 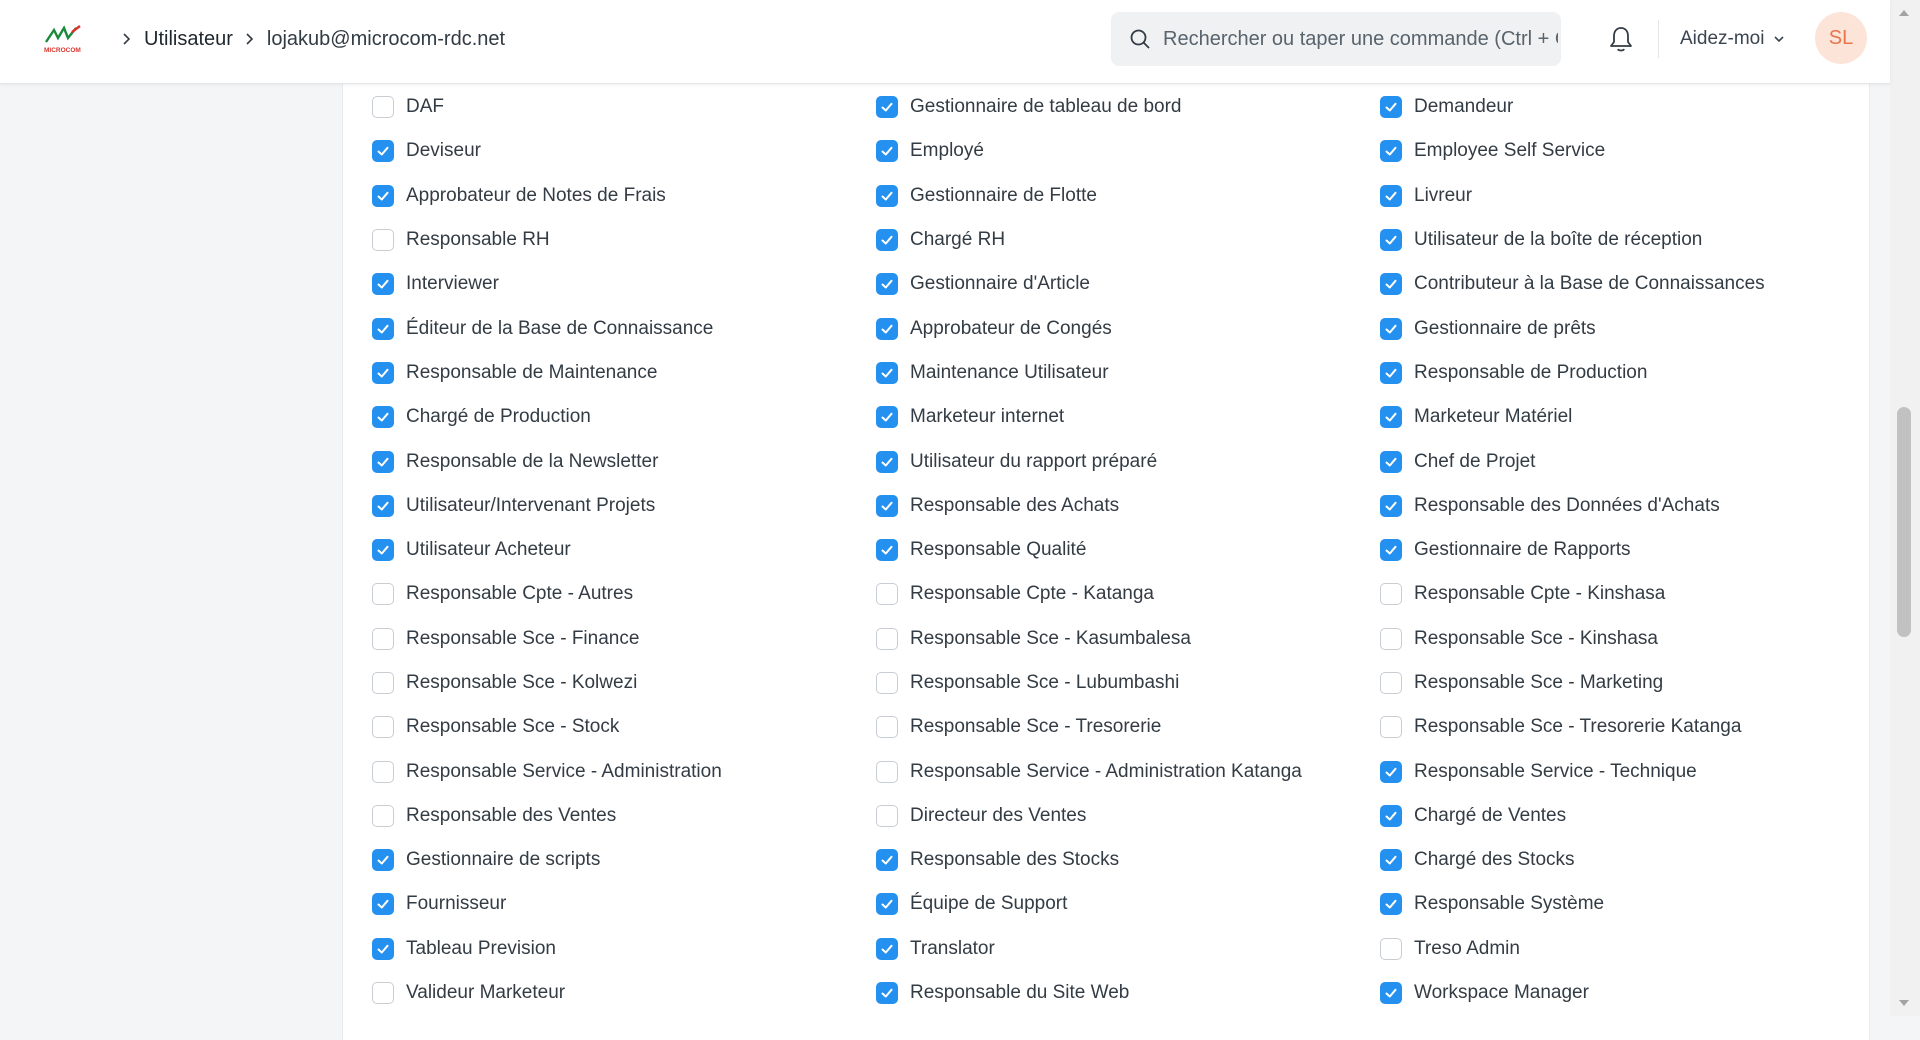 I want to click on role-checkbox-item: Responsable Sce - Kinshasa, so click(x=1626, y=639).